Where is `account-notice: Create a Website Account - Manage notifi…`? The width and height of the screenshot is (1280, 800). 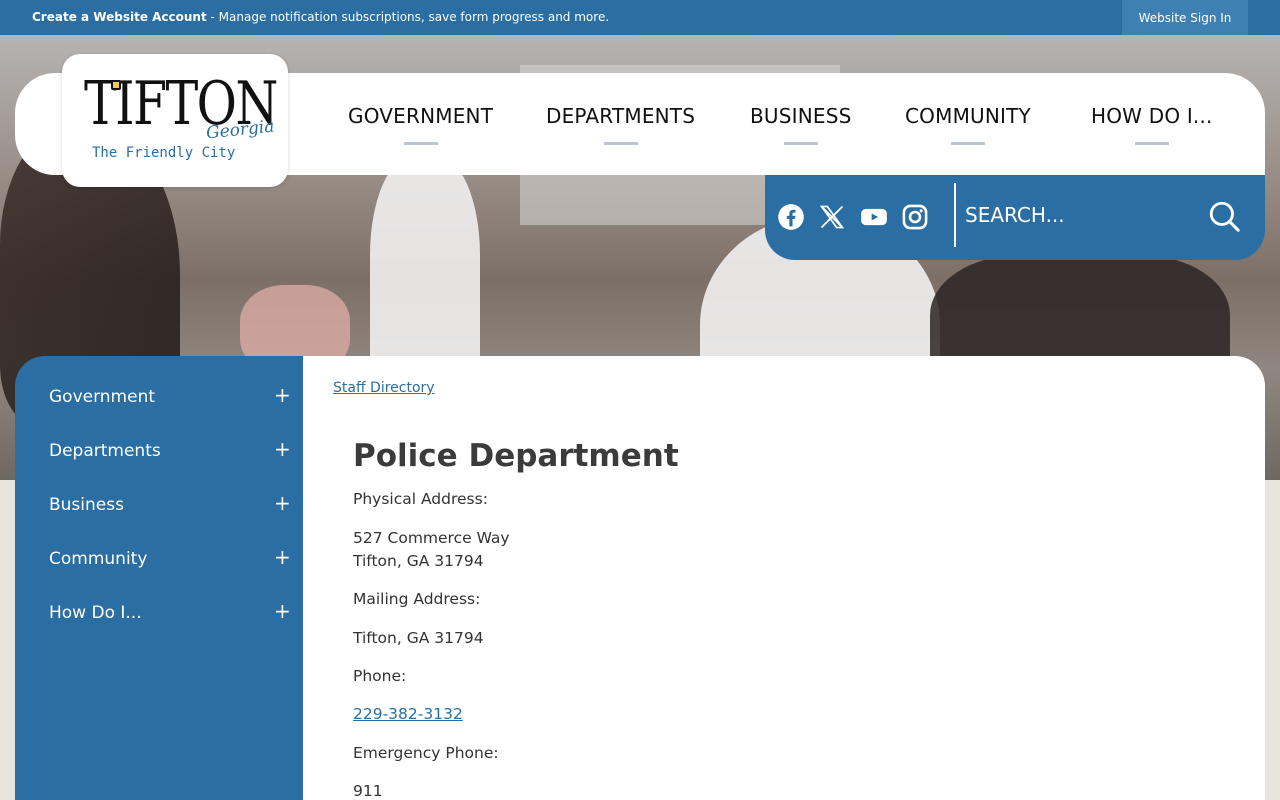
account-notice: Create a Website Account - Manage notifi… is located at coordinates (320, 17).